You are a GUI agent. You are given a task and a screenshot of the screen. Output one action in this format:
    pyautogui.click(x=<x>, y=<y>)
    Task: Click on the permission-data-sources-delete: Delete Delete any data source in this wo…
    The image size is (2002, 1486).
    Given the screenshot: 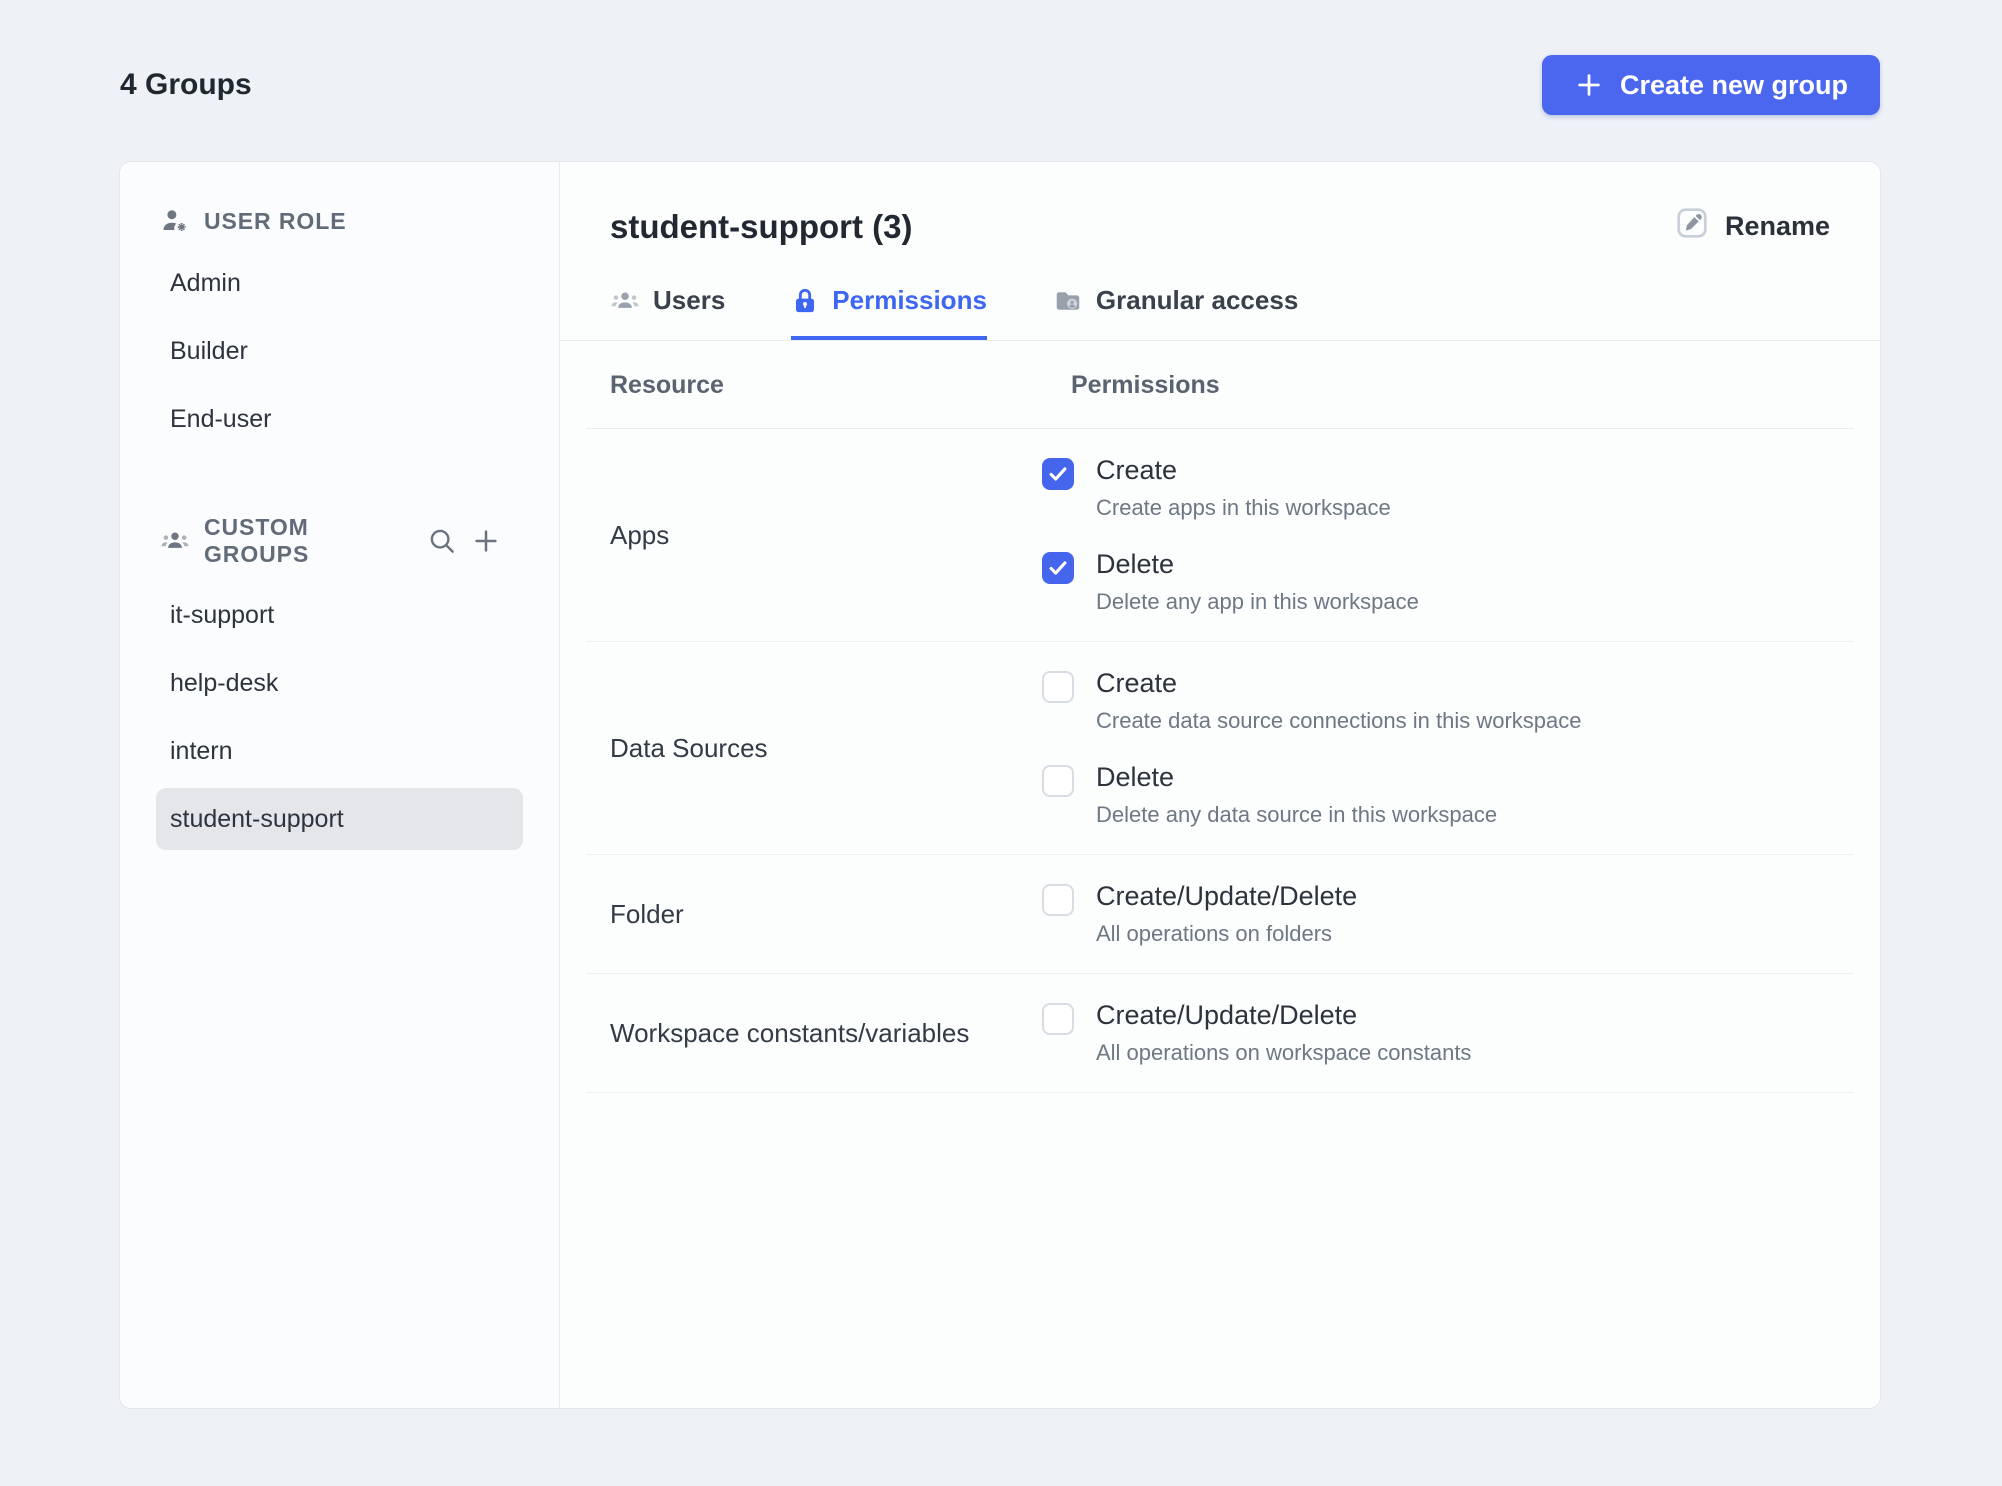 What is the action you would take?
    pyautogui.click(x=1448, y=795)
    